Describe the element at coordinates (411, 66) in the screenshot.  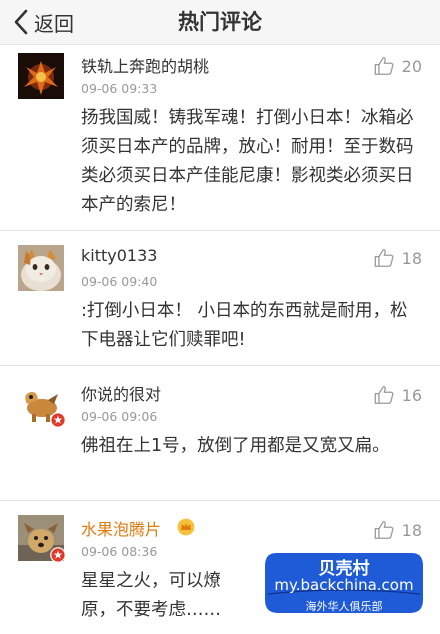
I see `like-count: 20` at that location.